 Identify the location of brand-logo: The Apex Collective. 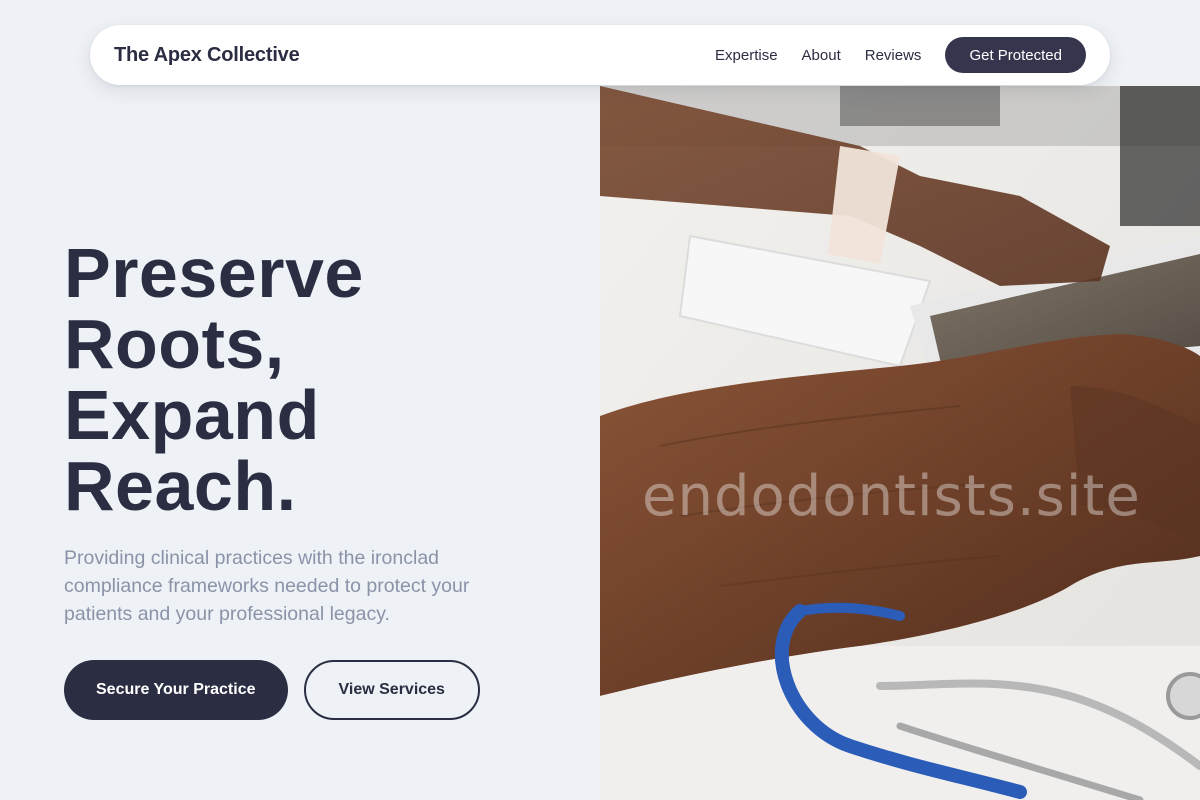
(207, 55).